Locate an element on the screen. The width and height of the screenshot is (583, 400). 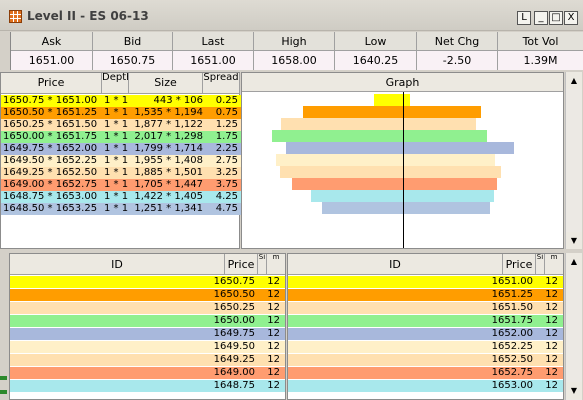
book-size: 2,017 * 1,298 is located at coordinates (168, 136).